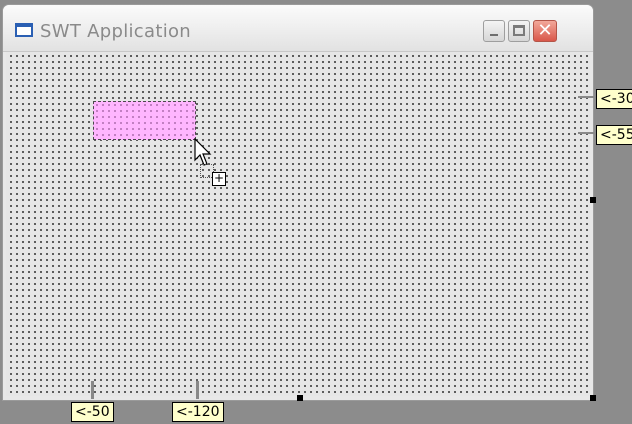 The width and height of the screenshot is (632, 424). Describe the element at coordinates (300, 398) in the screenshot. I see `resize-handle-bottom` at that location.